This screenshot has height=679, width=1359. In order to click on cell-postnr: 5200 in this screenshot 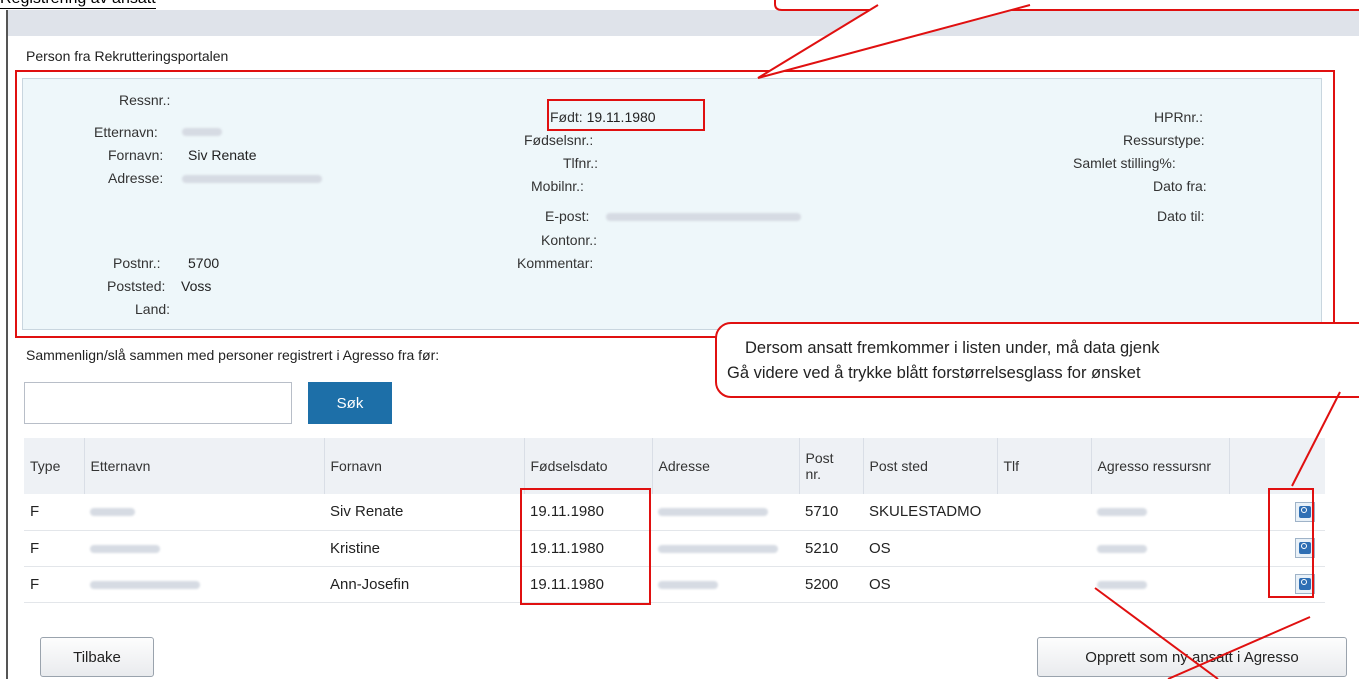, I will do `click(831, 584)`.